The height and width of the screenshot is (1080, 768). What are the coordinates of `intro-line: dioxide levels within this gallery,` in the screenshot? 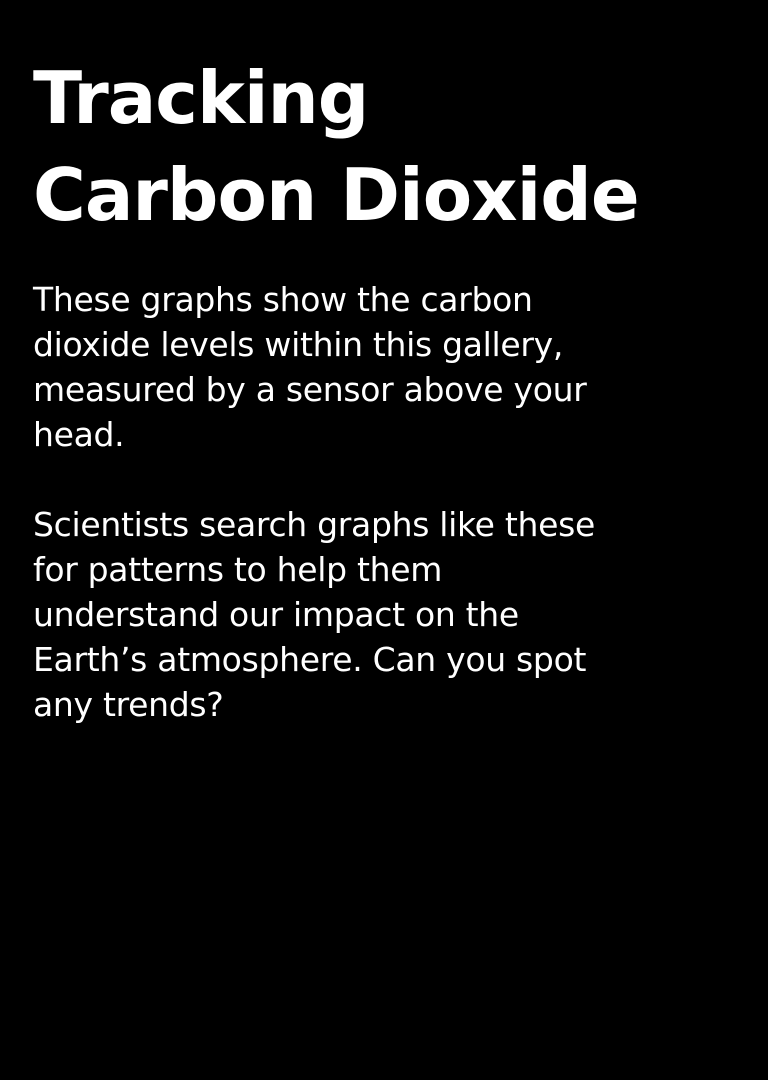 It's located at (298, 344).